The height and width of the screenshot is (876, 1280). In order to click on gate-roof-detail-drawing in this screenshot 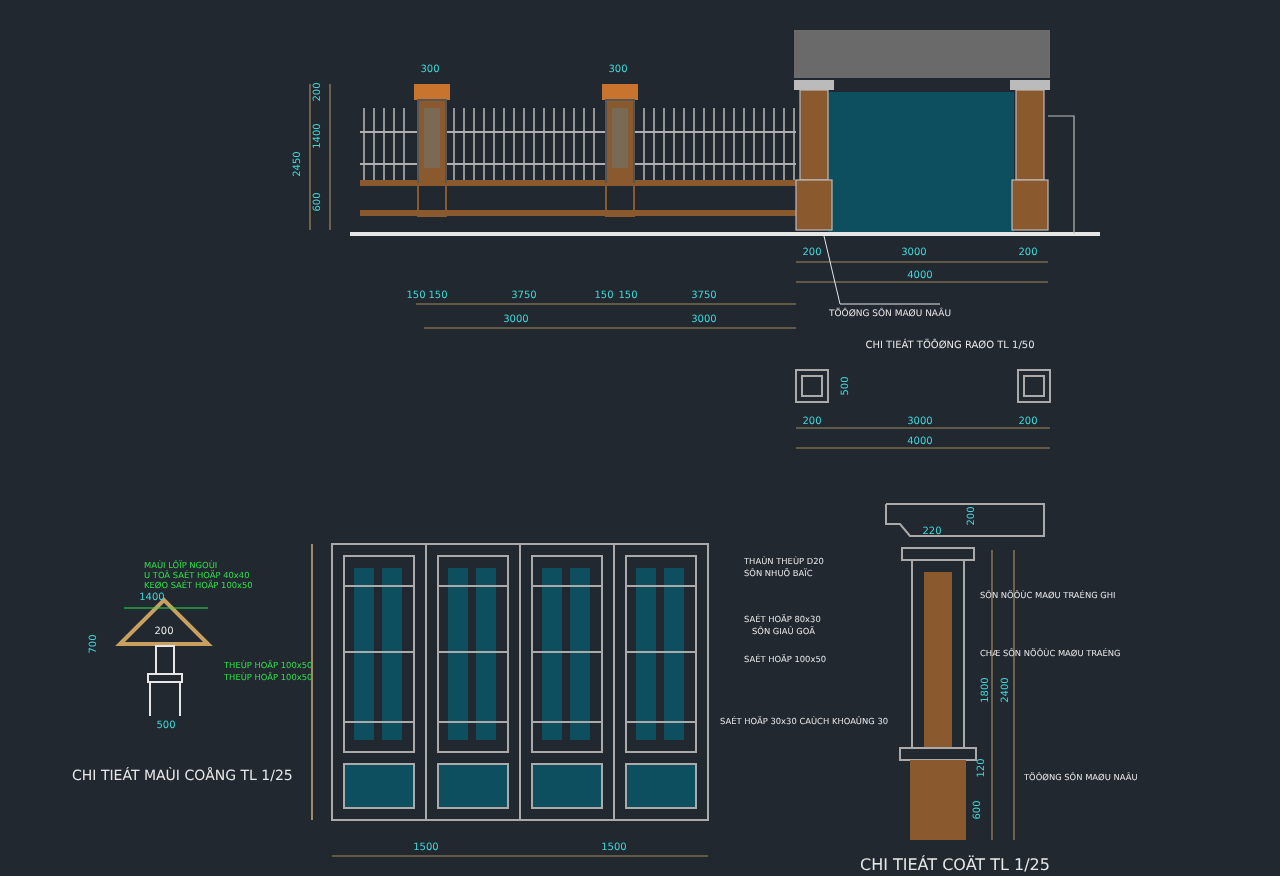, I will do `click(164, 657)`.